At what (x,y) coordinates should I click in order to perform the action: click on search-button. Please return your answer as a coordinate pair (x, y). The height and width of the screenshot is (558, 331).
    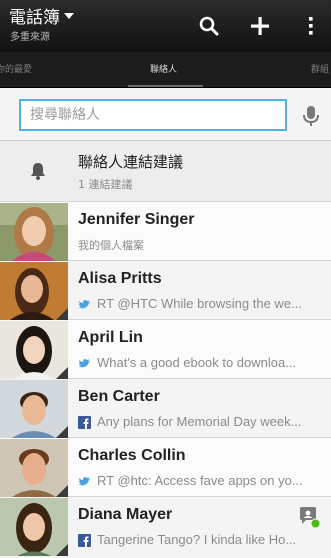
    Looking at the image, I should click on (209, 26).